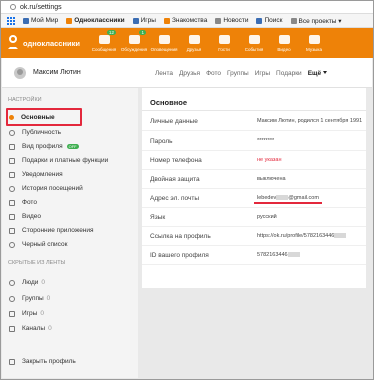 This screenshot has height=380, width=374. I want to click on friends-button: Друзья, so click(194, 43).